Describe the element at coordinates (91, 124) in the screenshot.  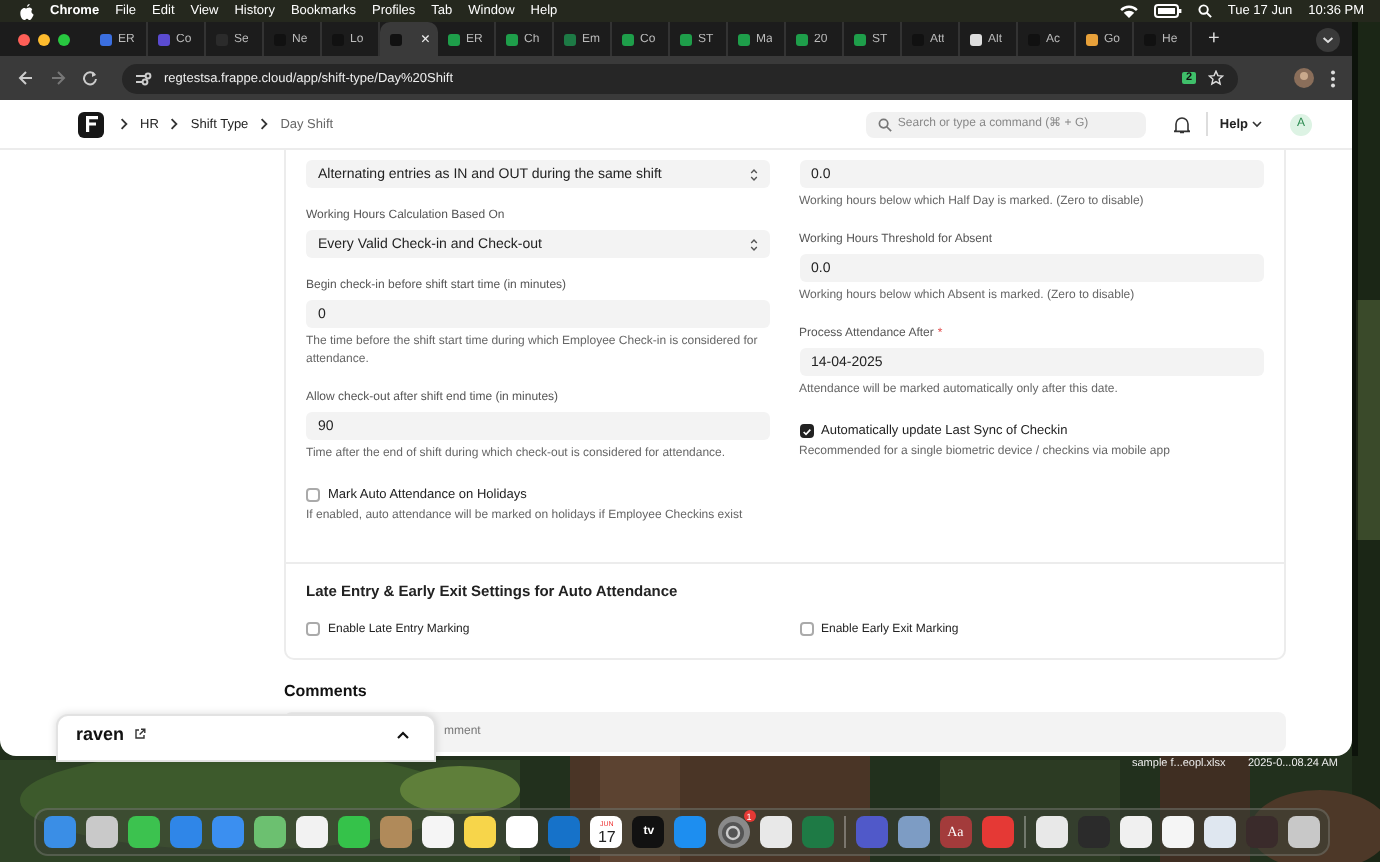
I see `app-logo-icon` at that location.